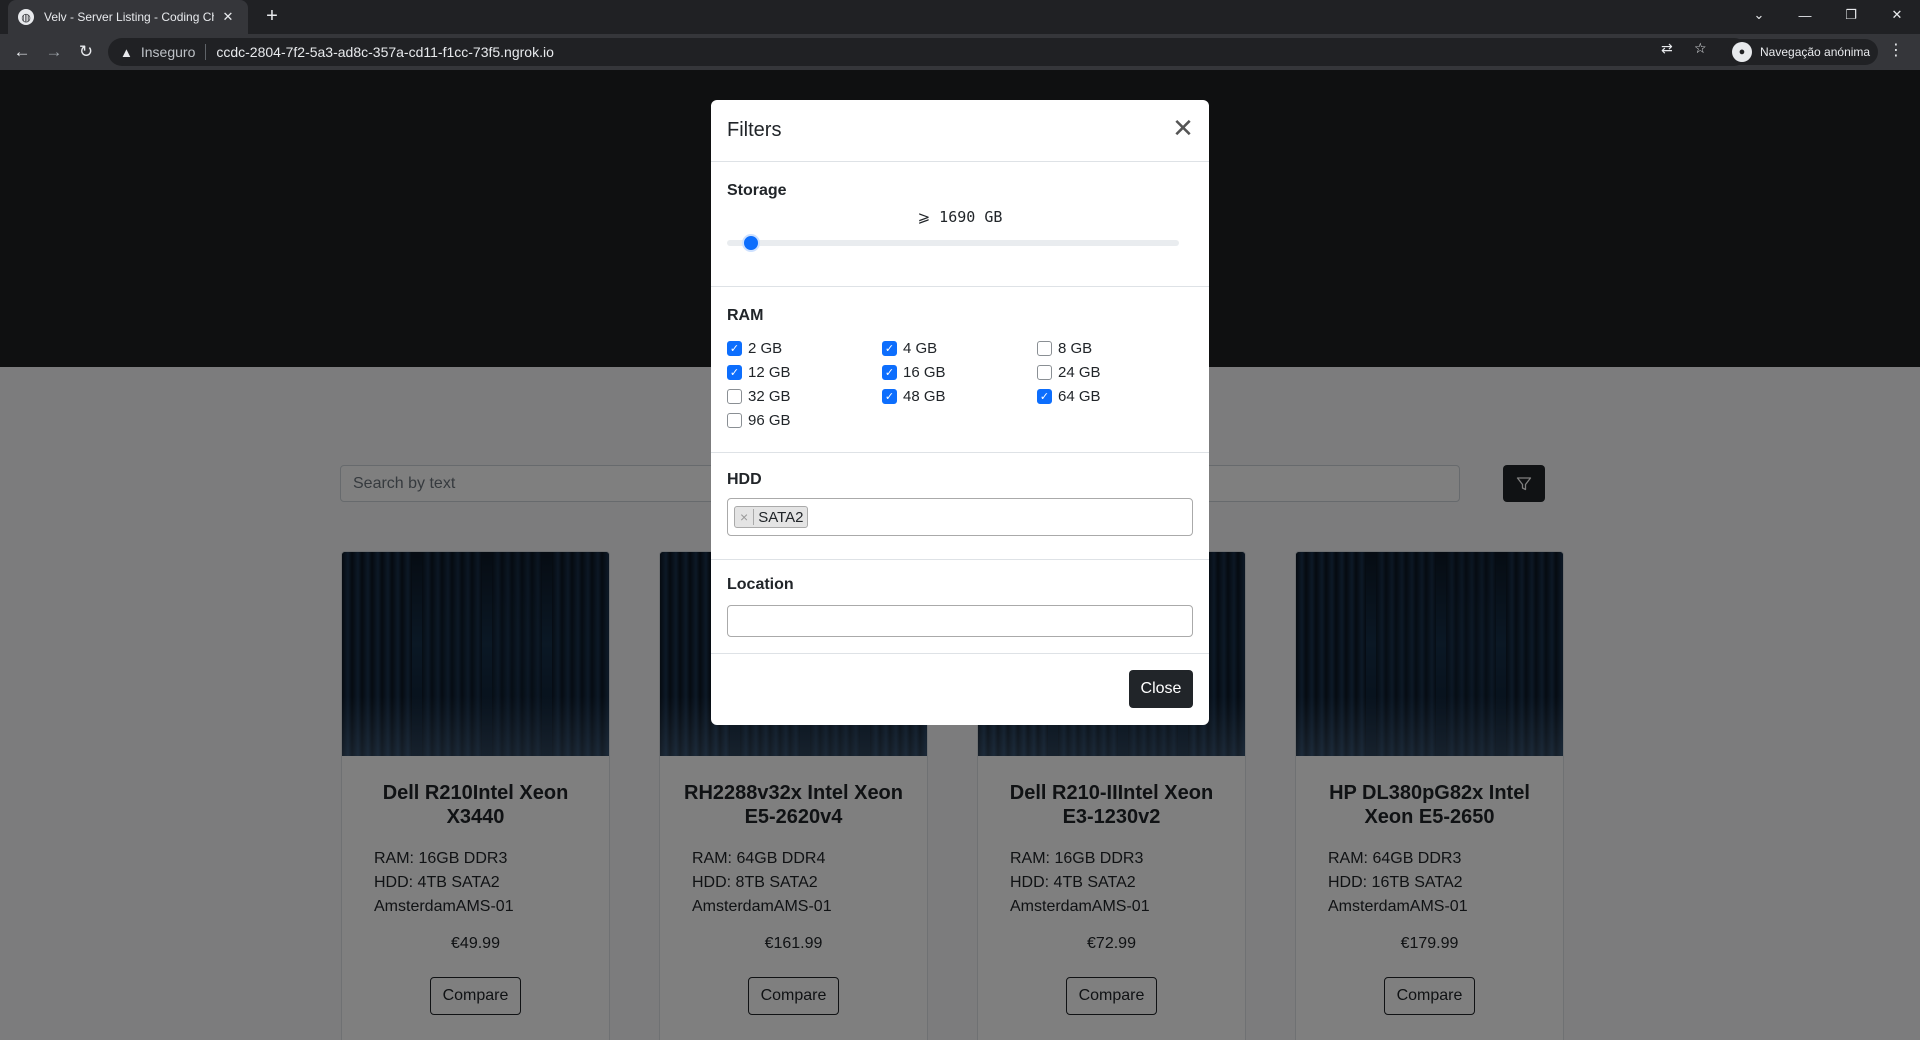 The image size is (1920, 1040). I want to click on location-section: Location, so click(960, 607).